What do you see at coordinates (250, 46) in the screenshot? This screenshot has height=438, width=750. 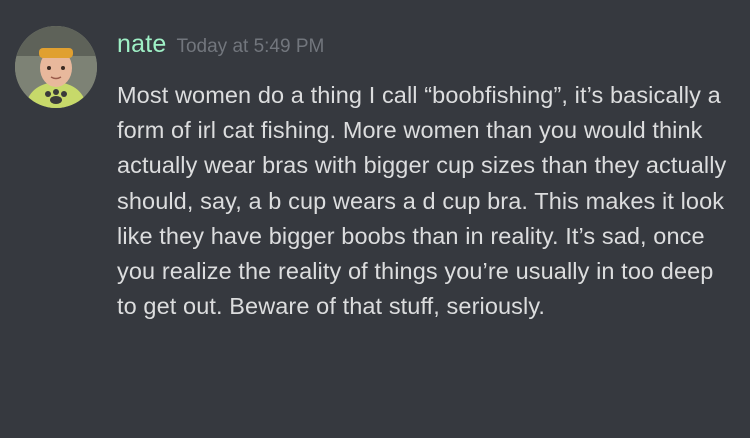 I see `timestamp: Today at 5:49 PM` at bounding box center [250, 46].